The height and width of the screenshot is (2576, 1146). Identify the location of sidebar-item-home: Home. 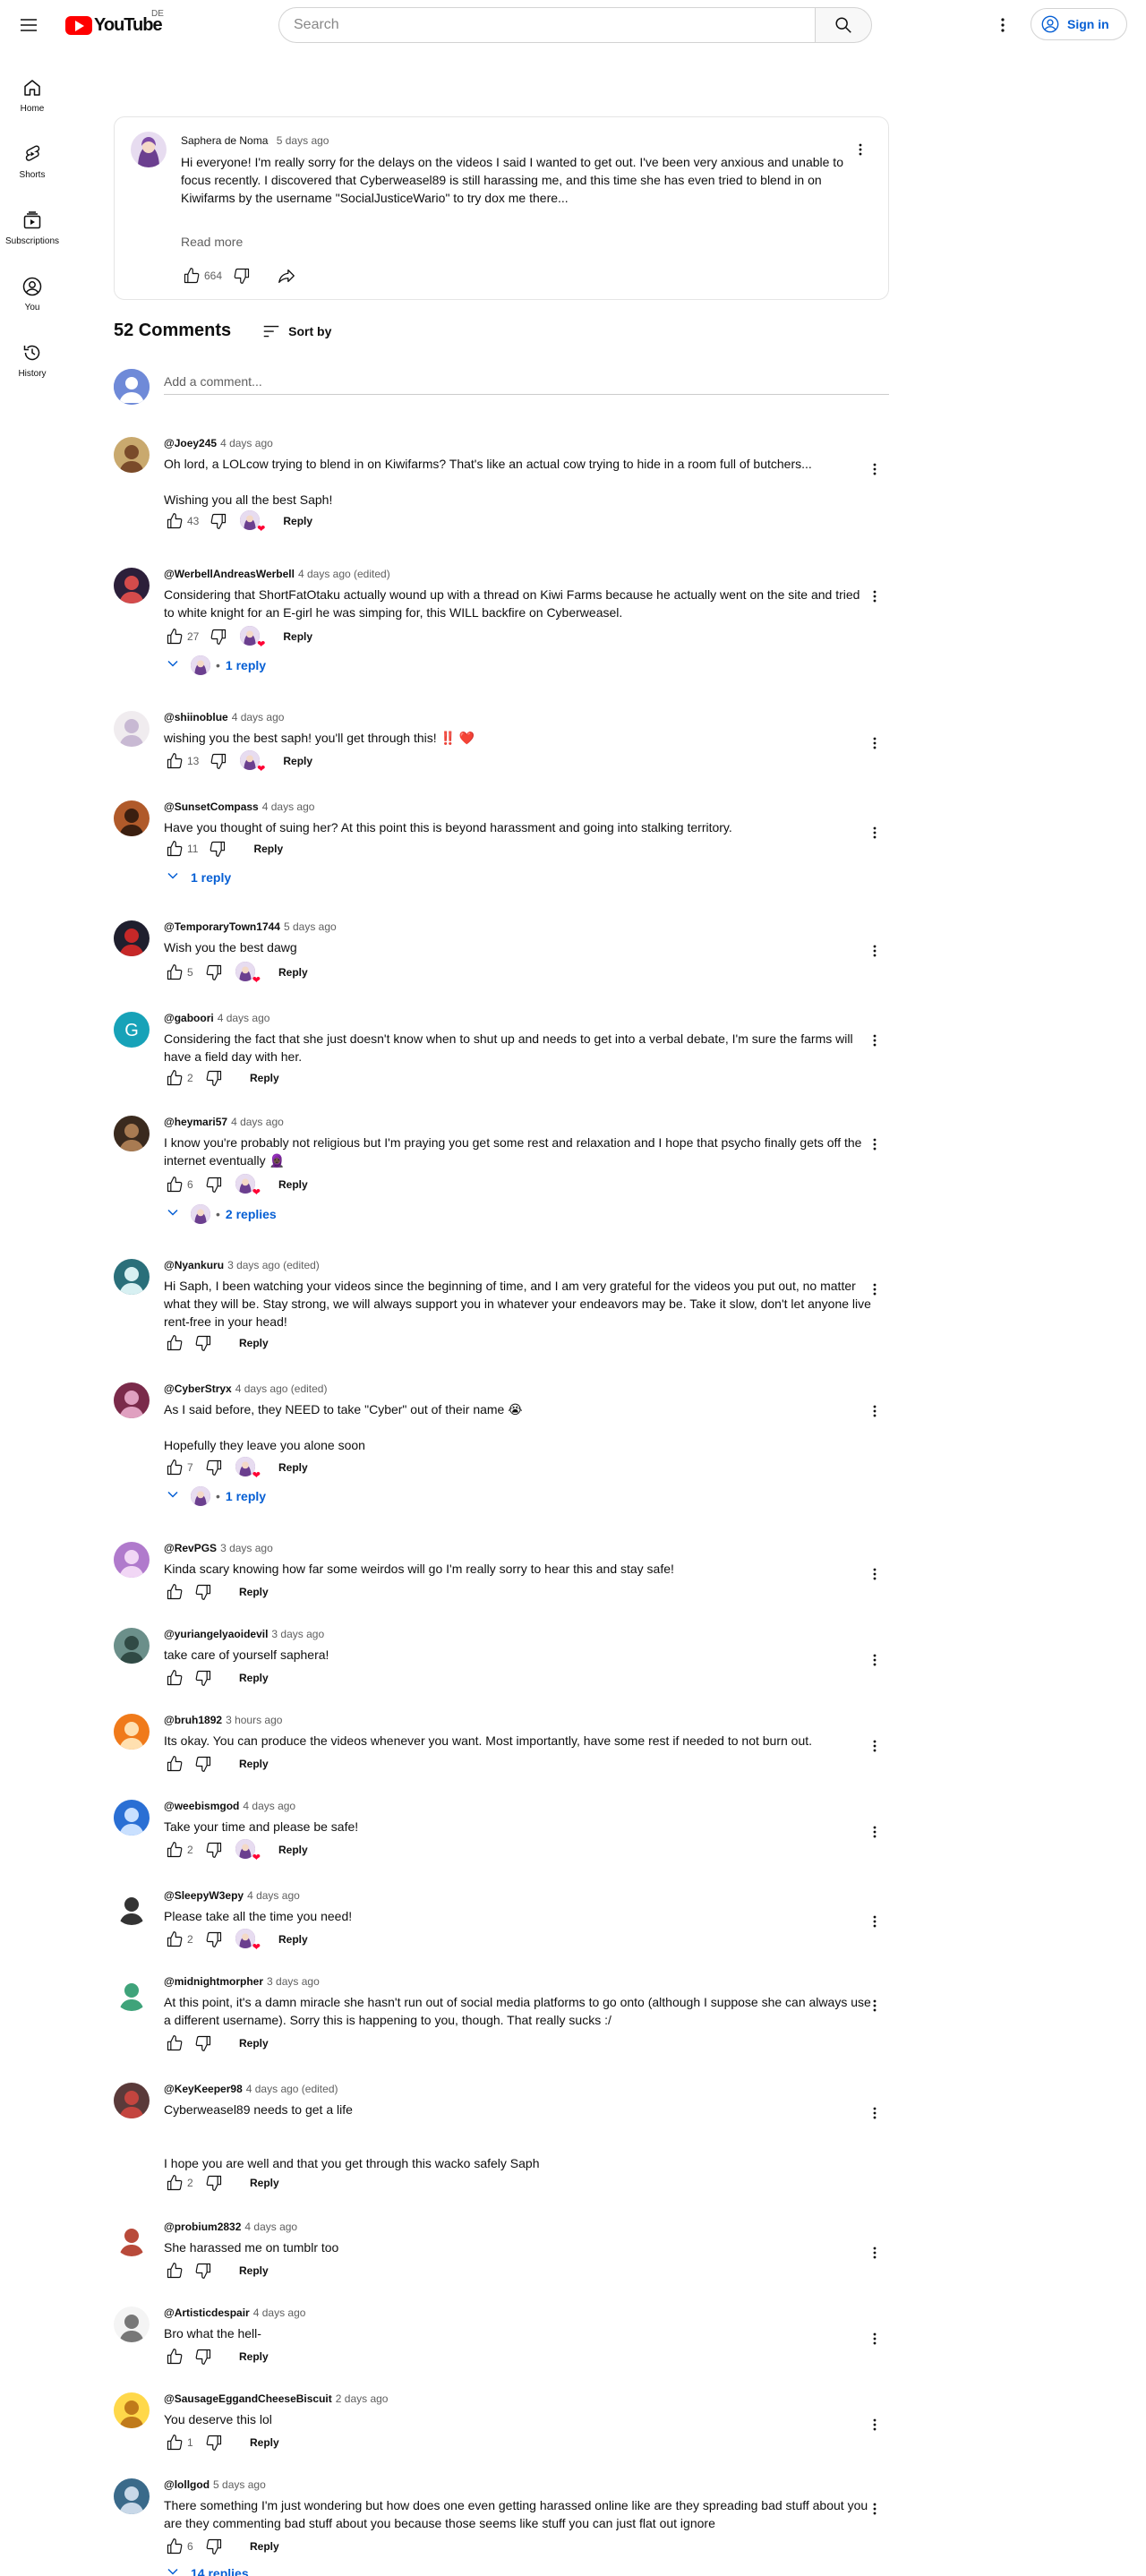
(32, 96).